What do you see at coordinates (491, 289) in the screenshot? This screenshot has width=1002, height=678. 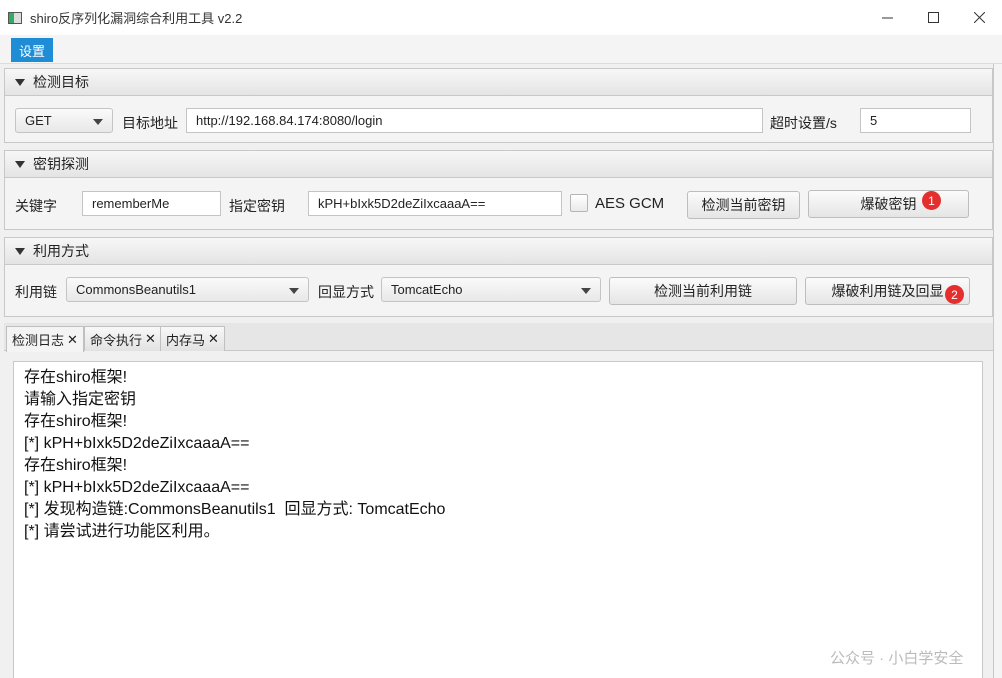 I see `echo-select: TomcatEcho` at bounding box center [491, 289].